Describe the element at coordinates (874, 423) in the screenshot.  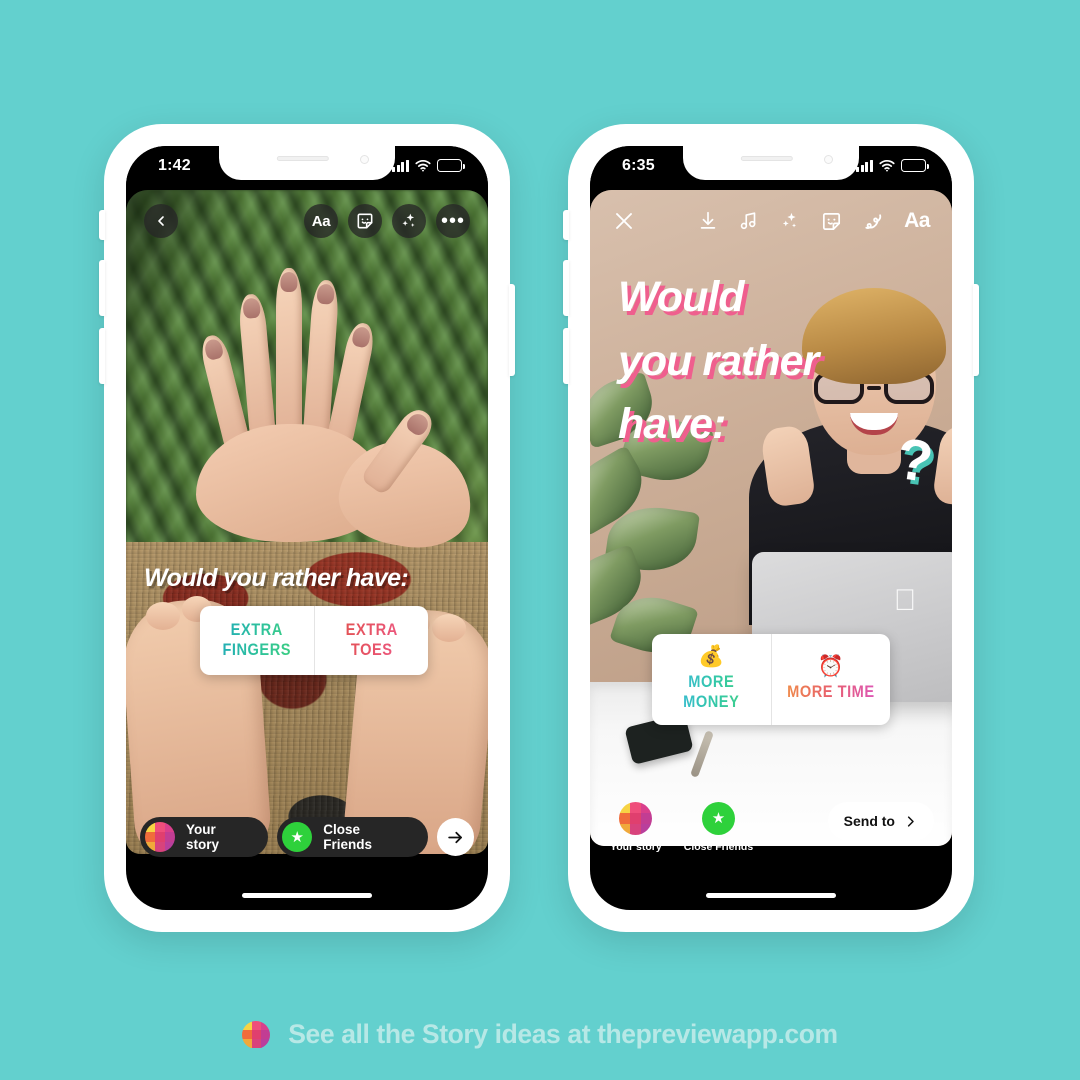
I see `smiling-mouth` at that location.